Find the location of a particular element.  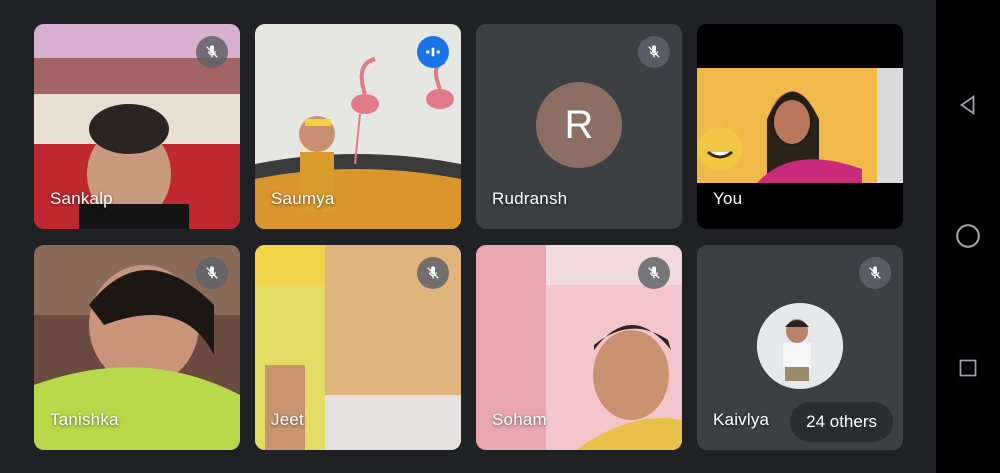

participant-name: Rudransh is located at coordinates (530, 198).